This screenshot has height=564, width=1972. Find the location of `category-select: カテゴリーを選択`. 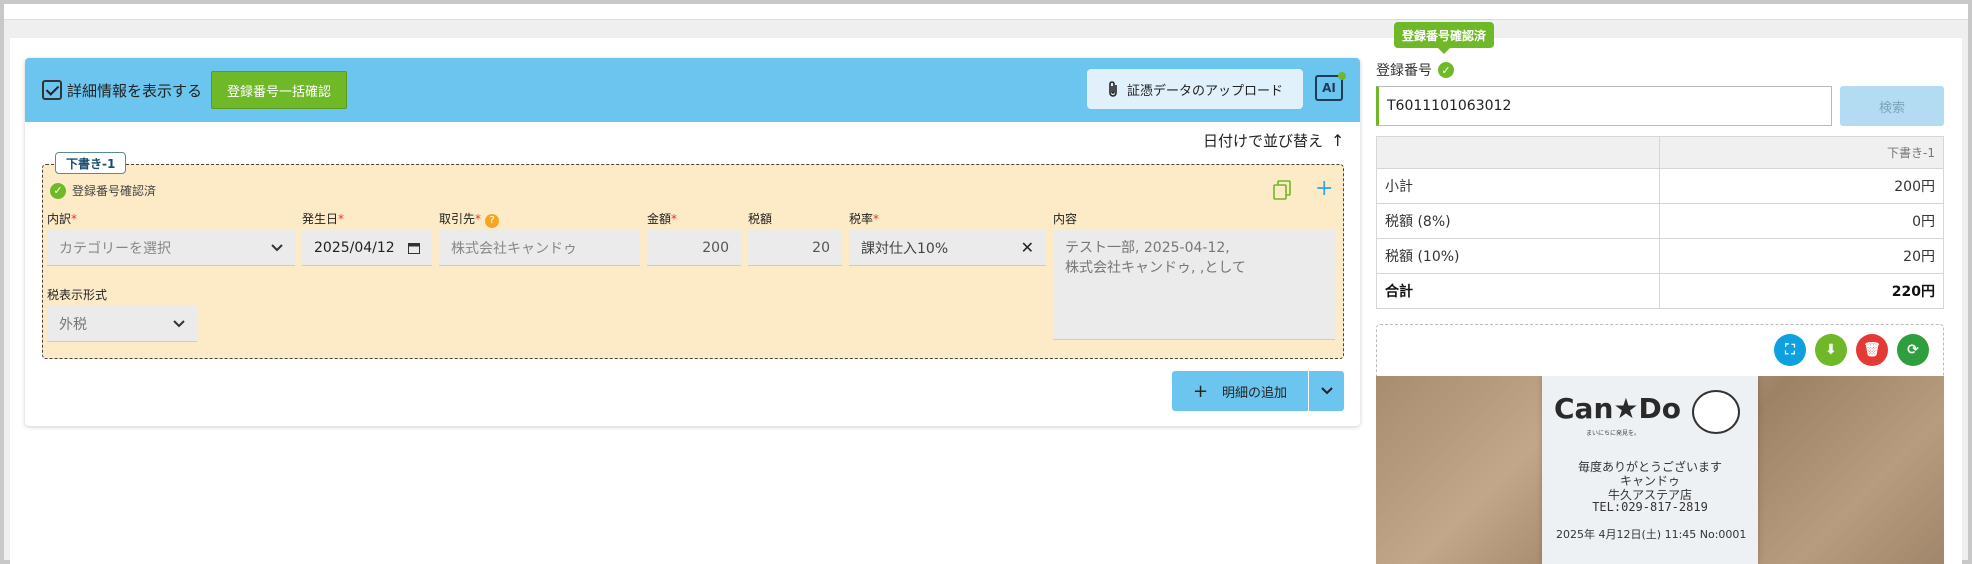

category-select: カテゴリーを選択 is located at coordinates (171, 248).